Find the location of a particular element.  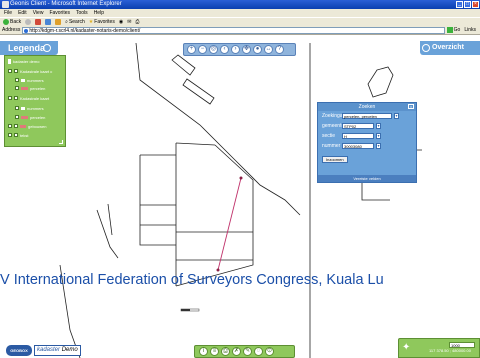

measure-point is located at coordinates (241, 178).